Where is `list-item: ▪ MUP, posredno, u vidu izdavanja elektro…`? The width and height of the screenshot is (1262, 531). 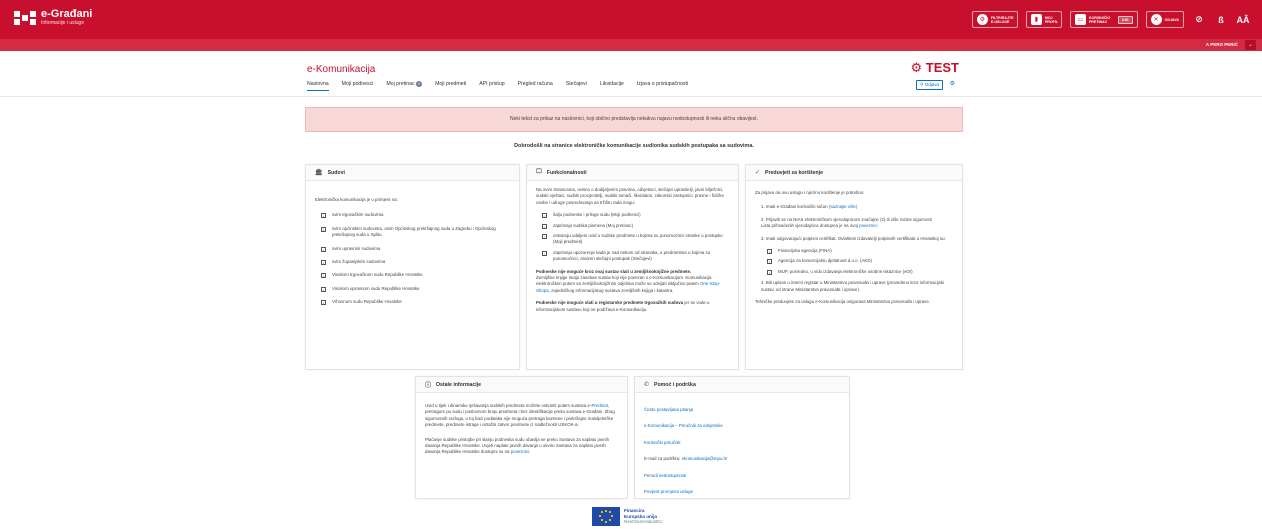 list-item: ▪ MUP, posredno, u vidu izdavanja elektro… is located at coordinates (860, 272).